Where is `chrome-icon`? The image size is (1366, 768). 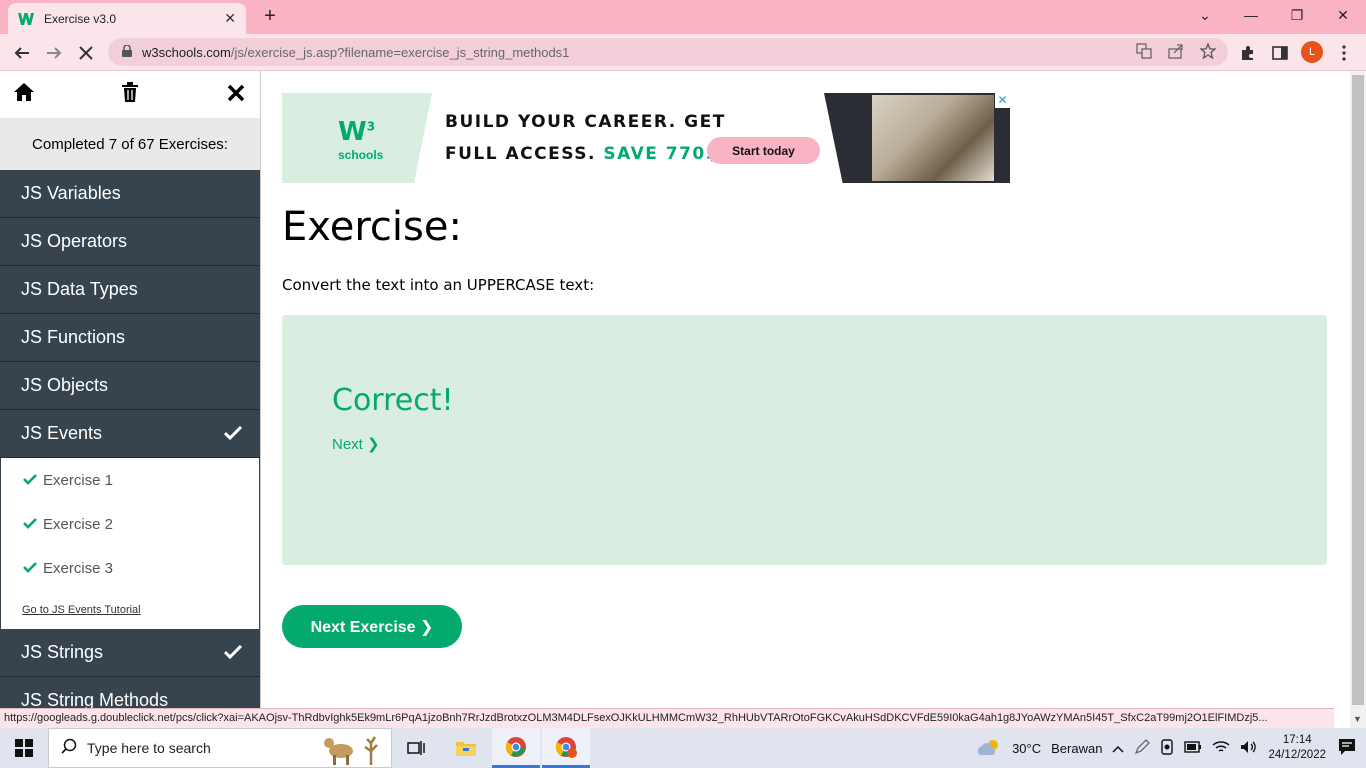
chrome-icon is located at coordinates (516, 748).